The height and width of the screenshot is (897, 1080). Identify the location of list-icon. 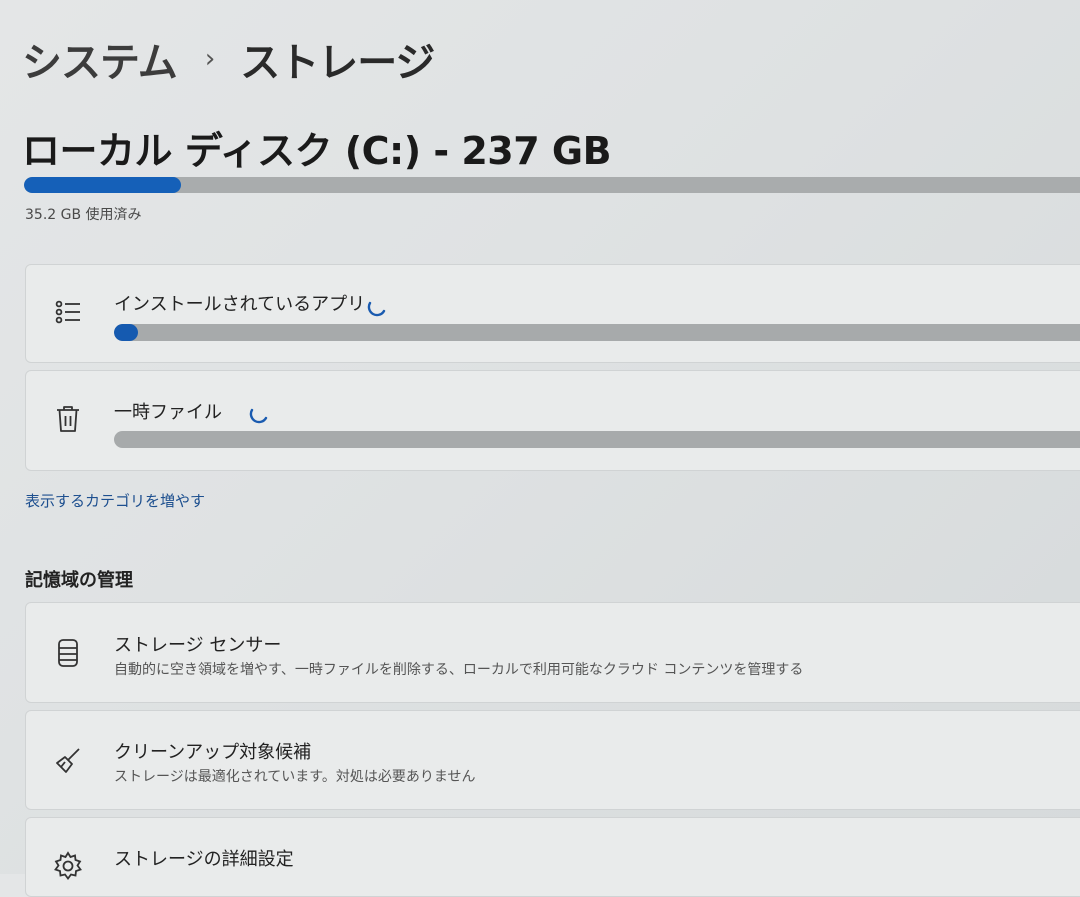
(68, 312).